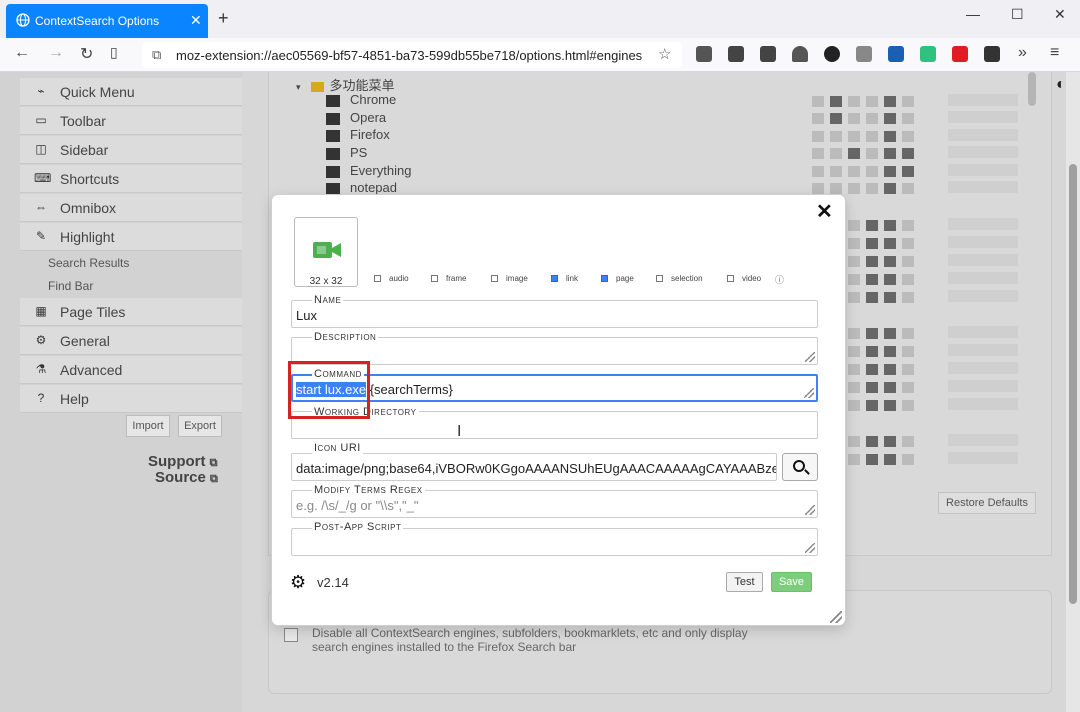 The height and width of the screenshot is (712, 1080). I want to click on tree-item: Chrome, so click(361, 99).